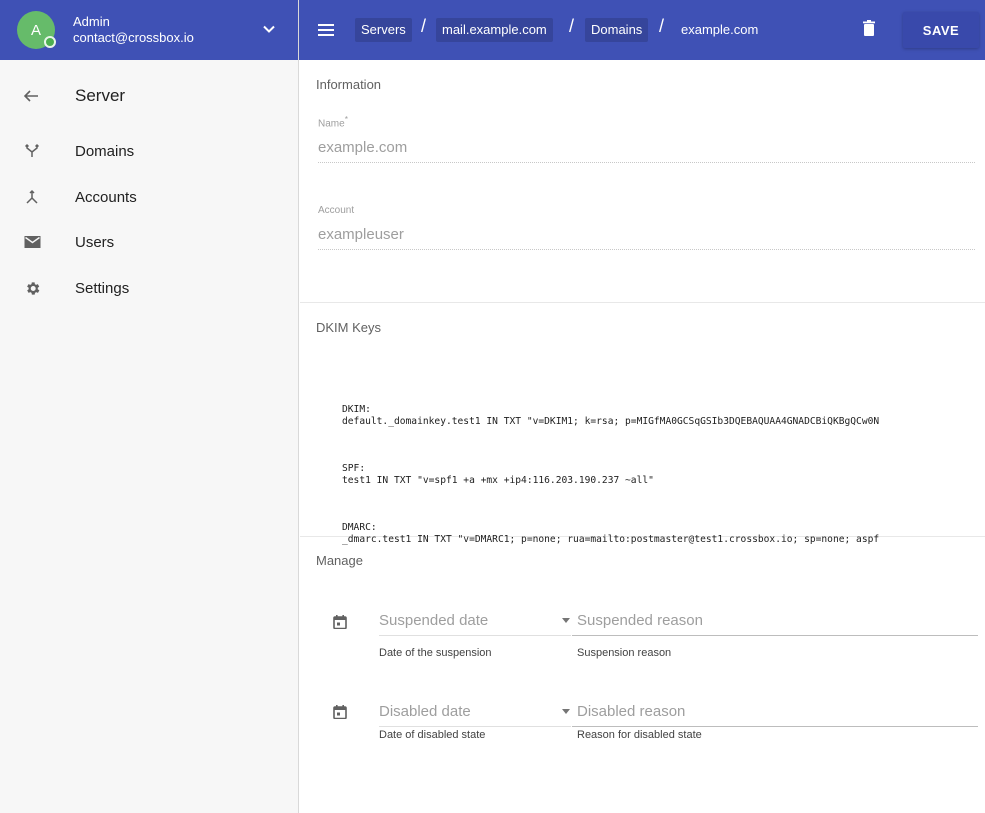 This screenshot has width=985, height=813. What do you see at coordinates (494, 30) in the screenshot?
I see `breadcrumb-server-host: mail.example.com` at bounding box center [494, 30].